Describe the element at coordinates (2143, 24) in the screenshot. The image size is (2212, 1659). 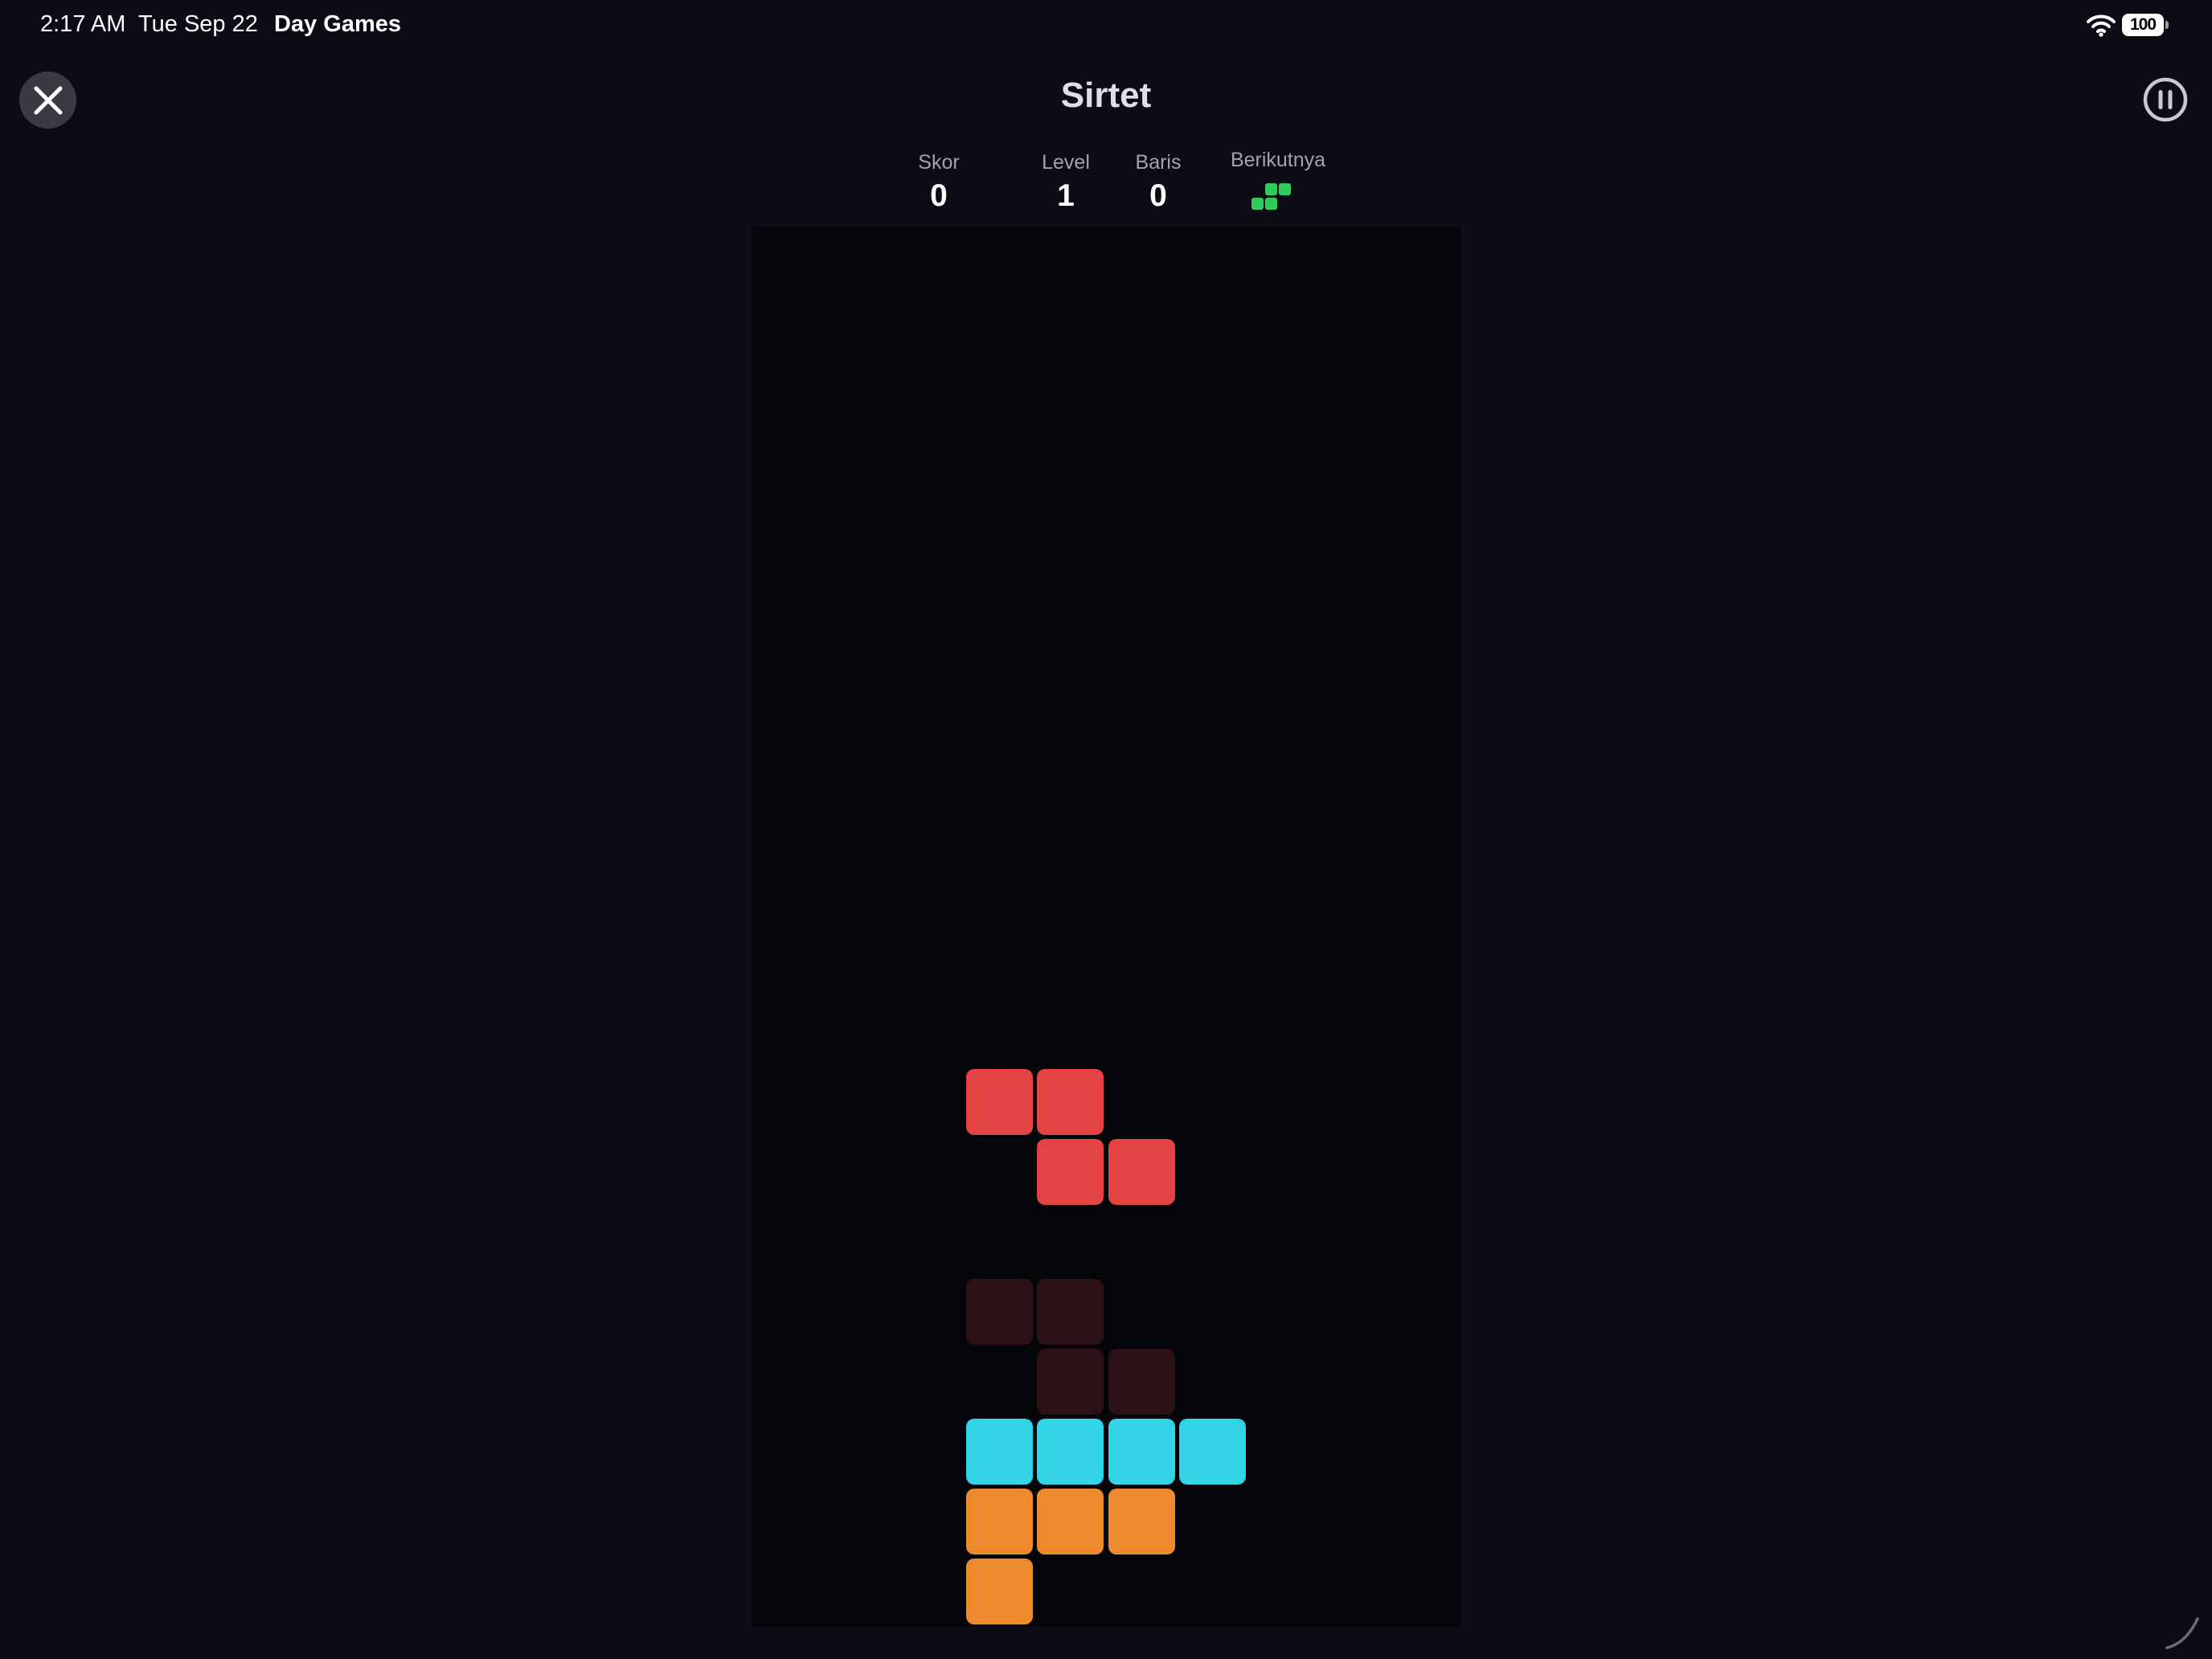
I see `battery-level: 100` at that location.